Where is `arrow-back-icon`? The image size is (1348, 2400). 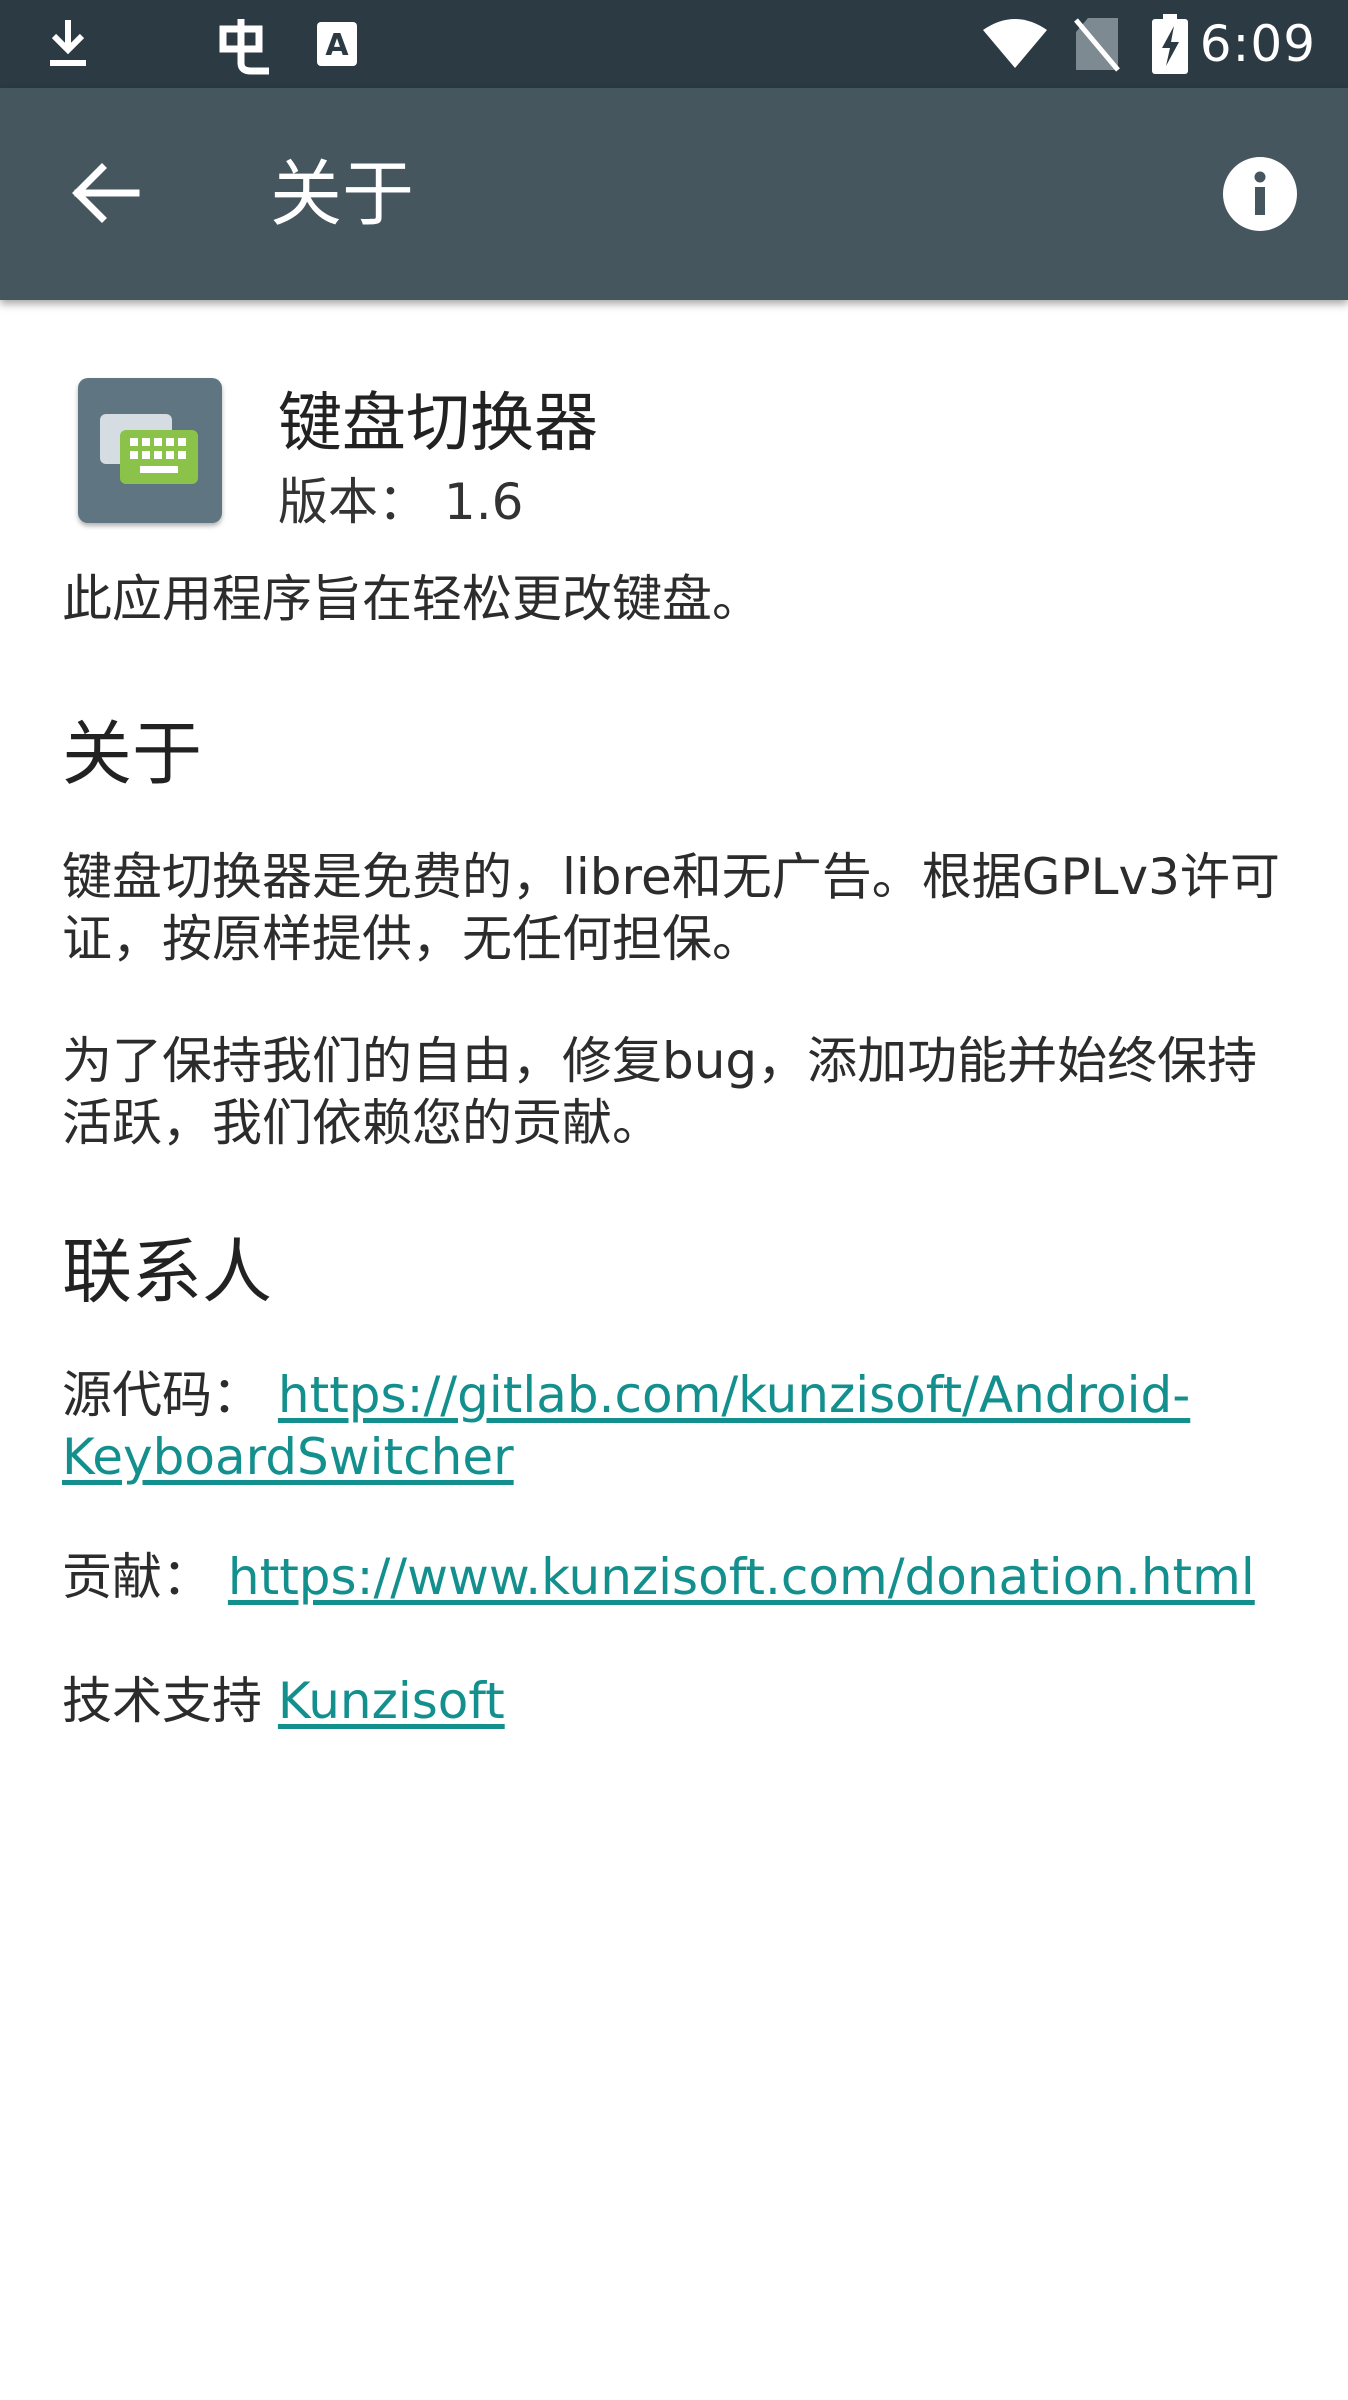
arrow-back-icon is located at coordinates (106, 193).